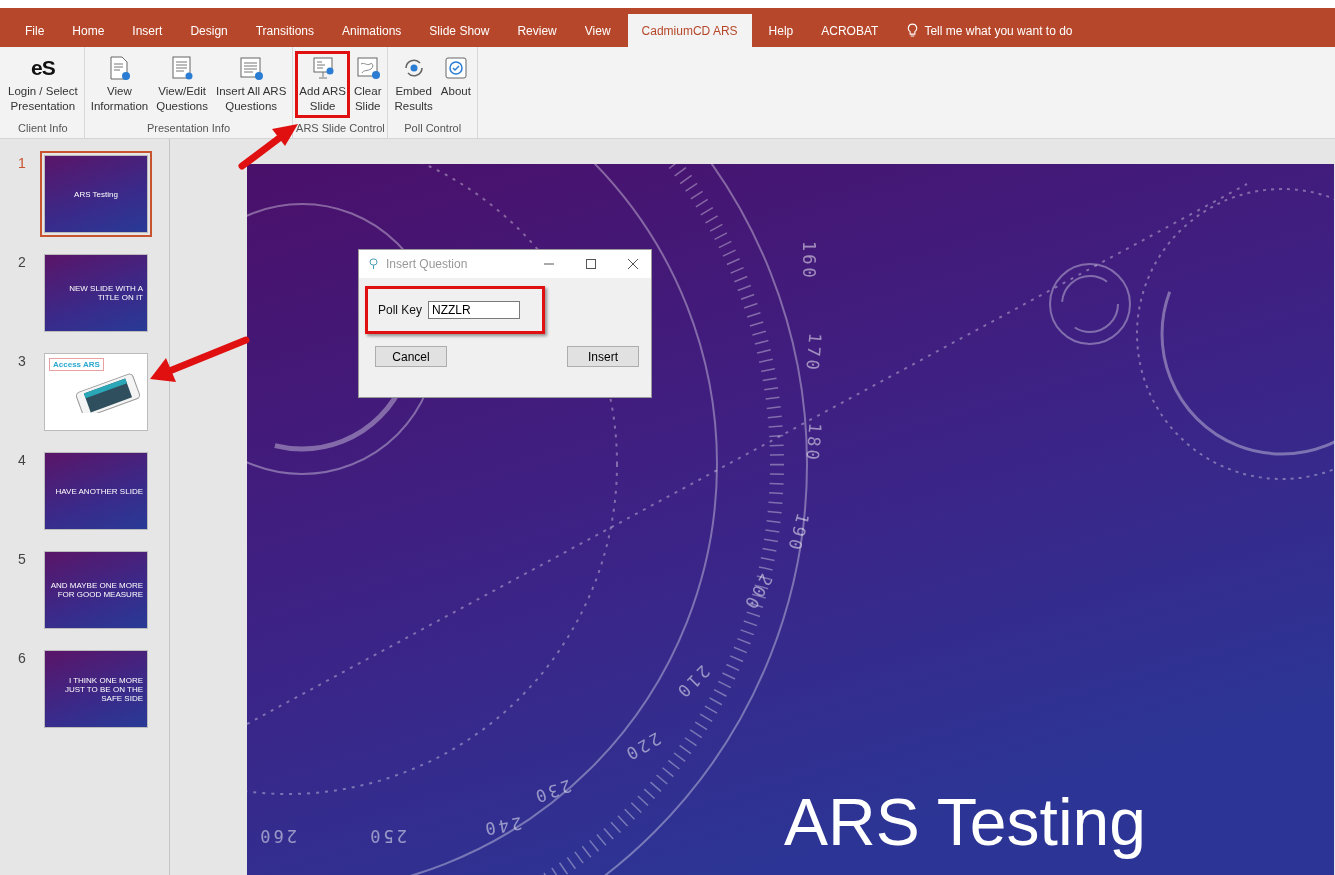 Image resolution: width=1335 pixels, height=875 pixels. What do you see at coordinates (209, 30) in the screenshot?
I see `ribbon-tab: Design` at bounding box center [209, 30].